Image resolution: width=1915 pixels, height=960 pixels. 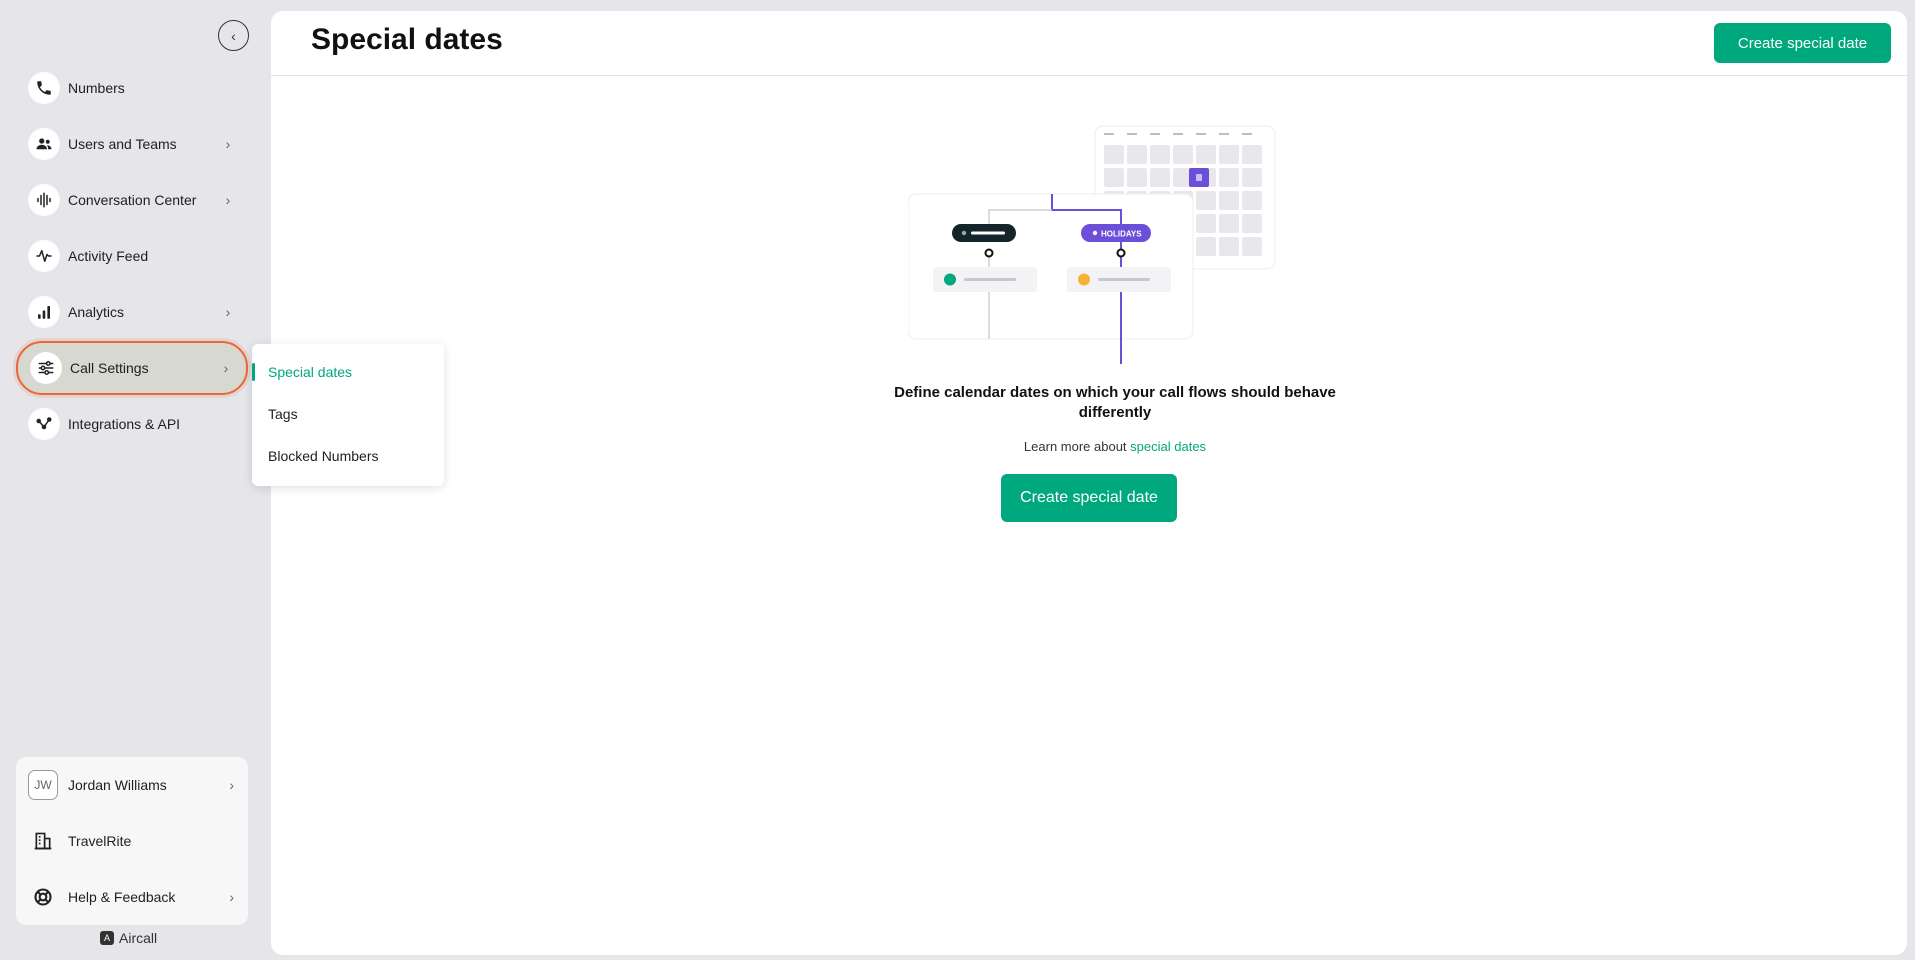 I want to click on sidebar-item-users-and-teams: Users and Teams ›, so click(x=132, y=144).